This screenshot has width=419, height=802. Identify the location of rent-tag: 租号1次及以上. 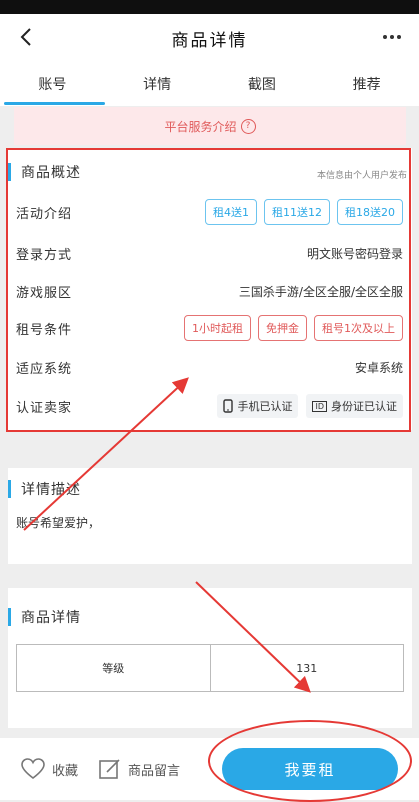
(358, 328).